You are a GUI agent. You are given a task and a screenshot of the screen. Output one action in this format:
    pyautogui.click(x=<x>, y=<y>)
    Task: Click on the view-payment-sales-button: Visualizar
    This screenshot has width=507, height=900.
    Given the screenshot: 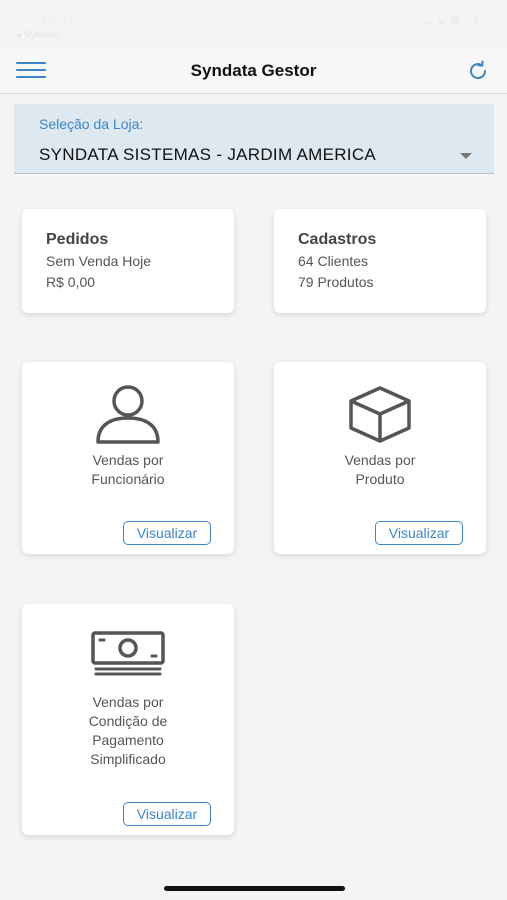 What is the action you would take?
    pyautogui.click(x=167, y=814)
    